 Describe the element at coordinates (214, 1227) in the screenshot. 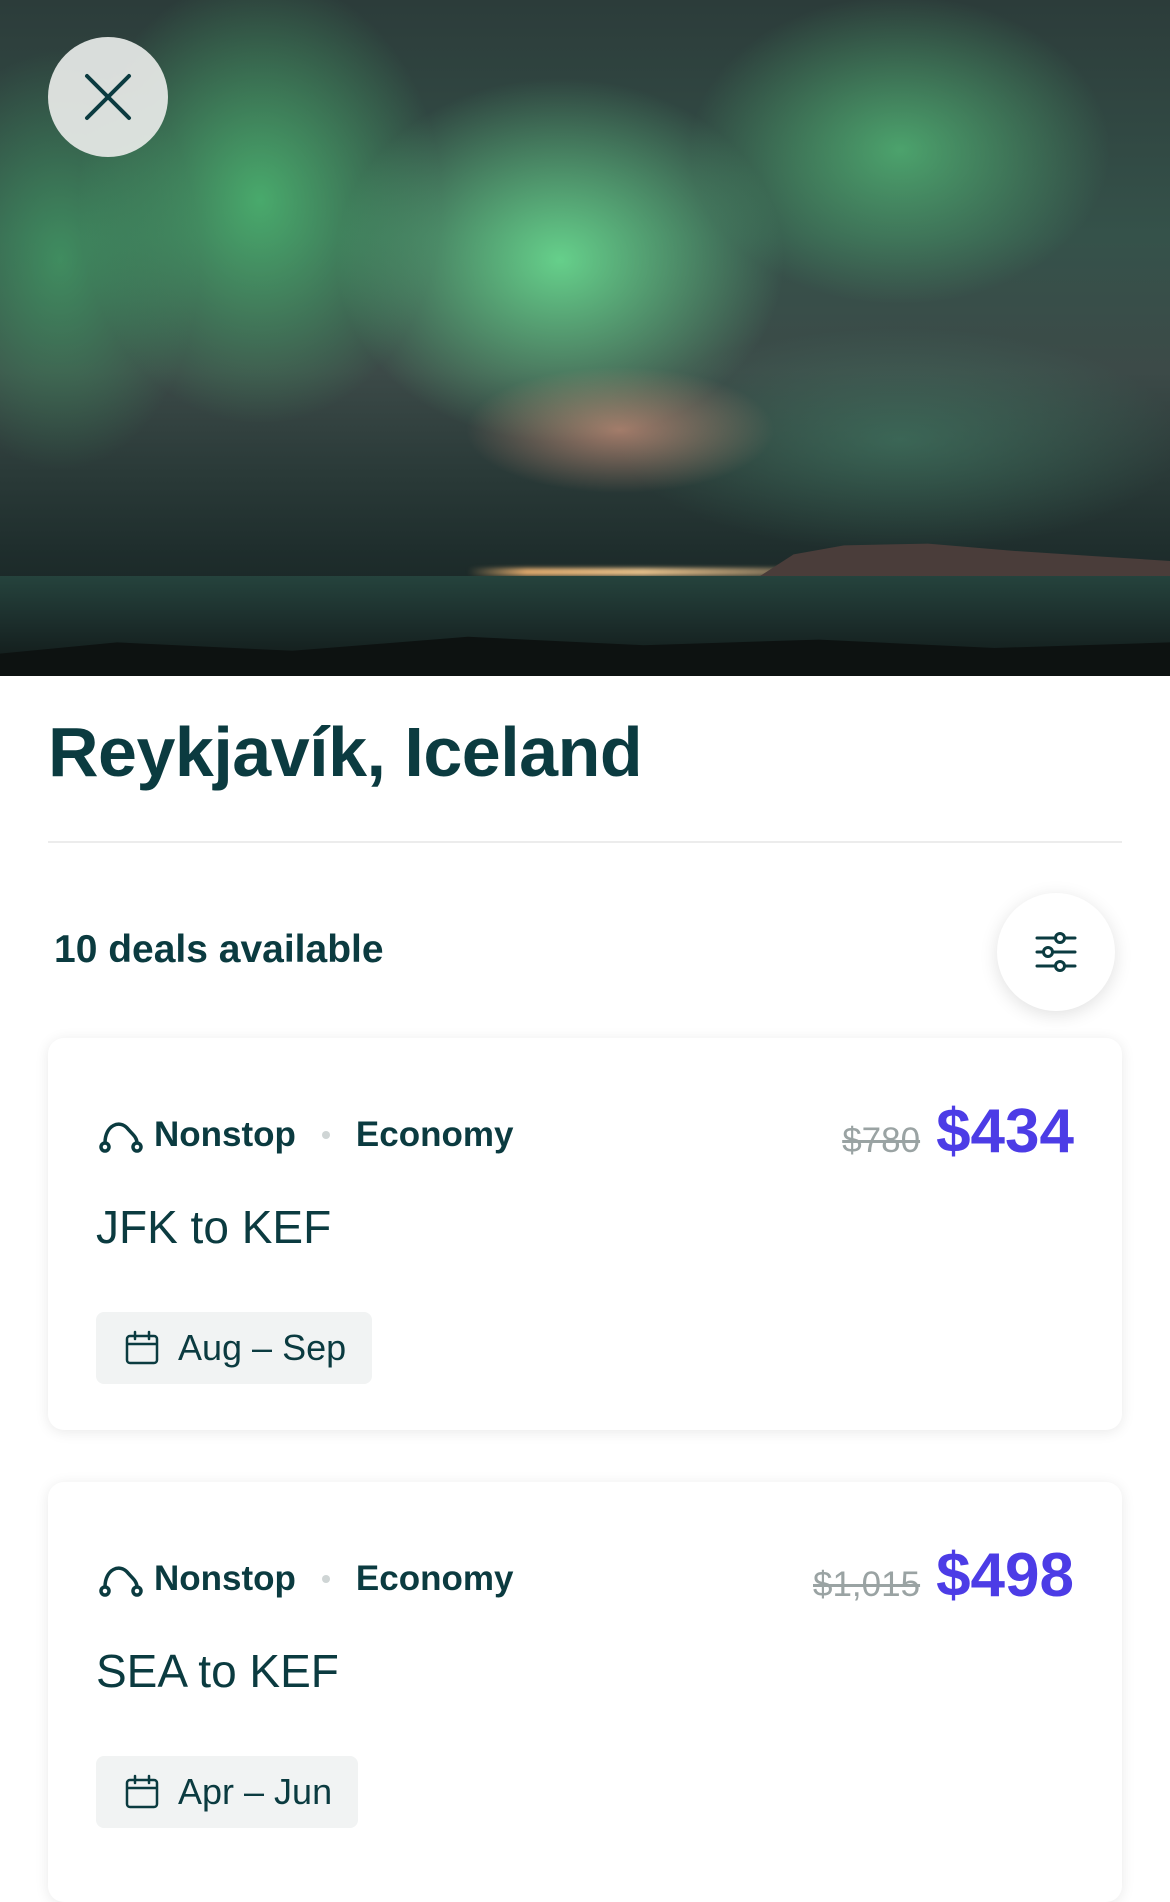

I see `route-label: JFK to KEF` at that location.